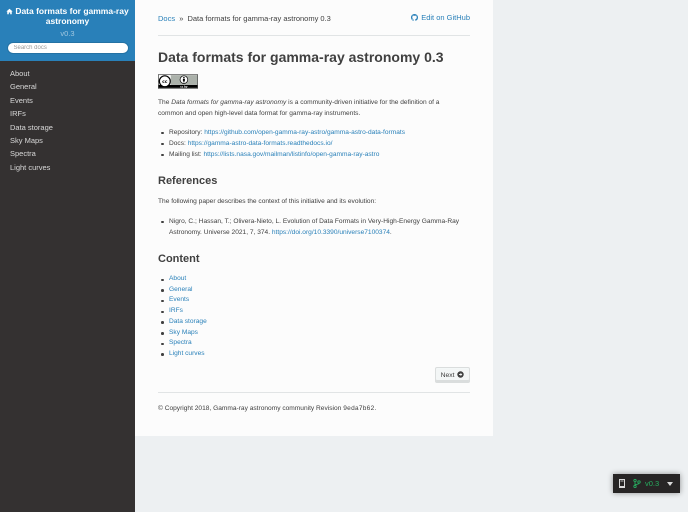 Image resolution: width=688 pixels, height=512 pixels. What do you see at coordinates (188, 181) in the screenshot?
I see `references-heading: References` at bounding box center [188, 181].